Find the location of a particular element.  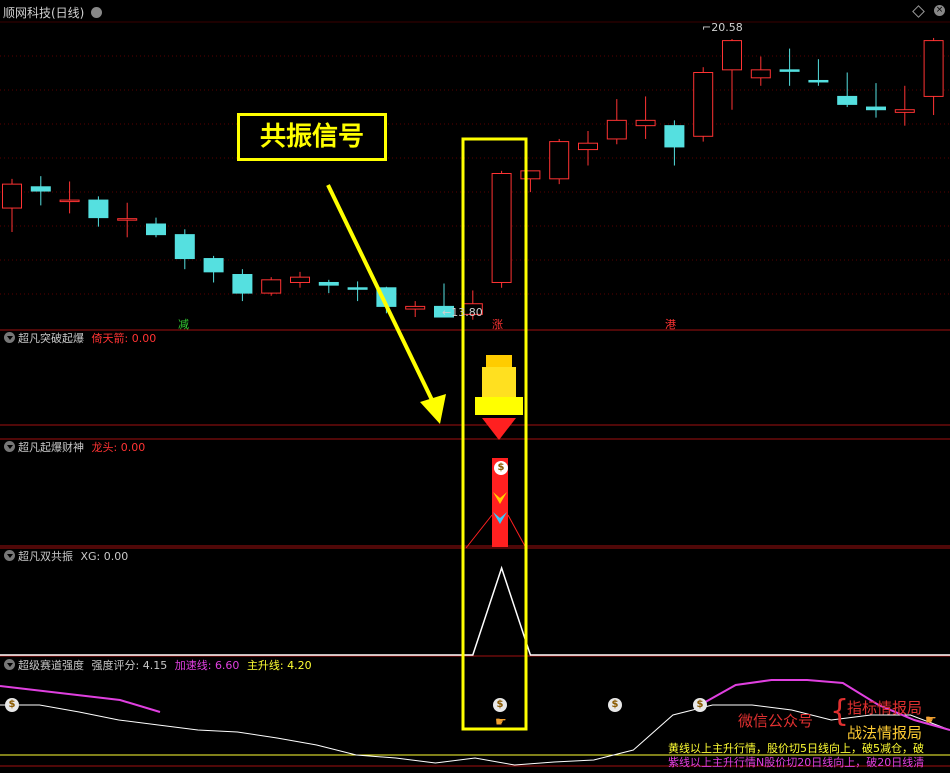

watermark-prefix: 微信公众号 is located at coordinates (776, 721).